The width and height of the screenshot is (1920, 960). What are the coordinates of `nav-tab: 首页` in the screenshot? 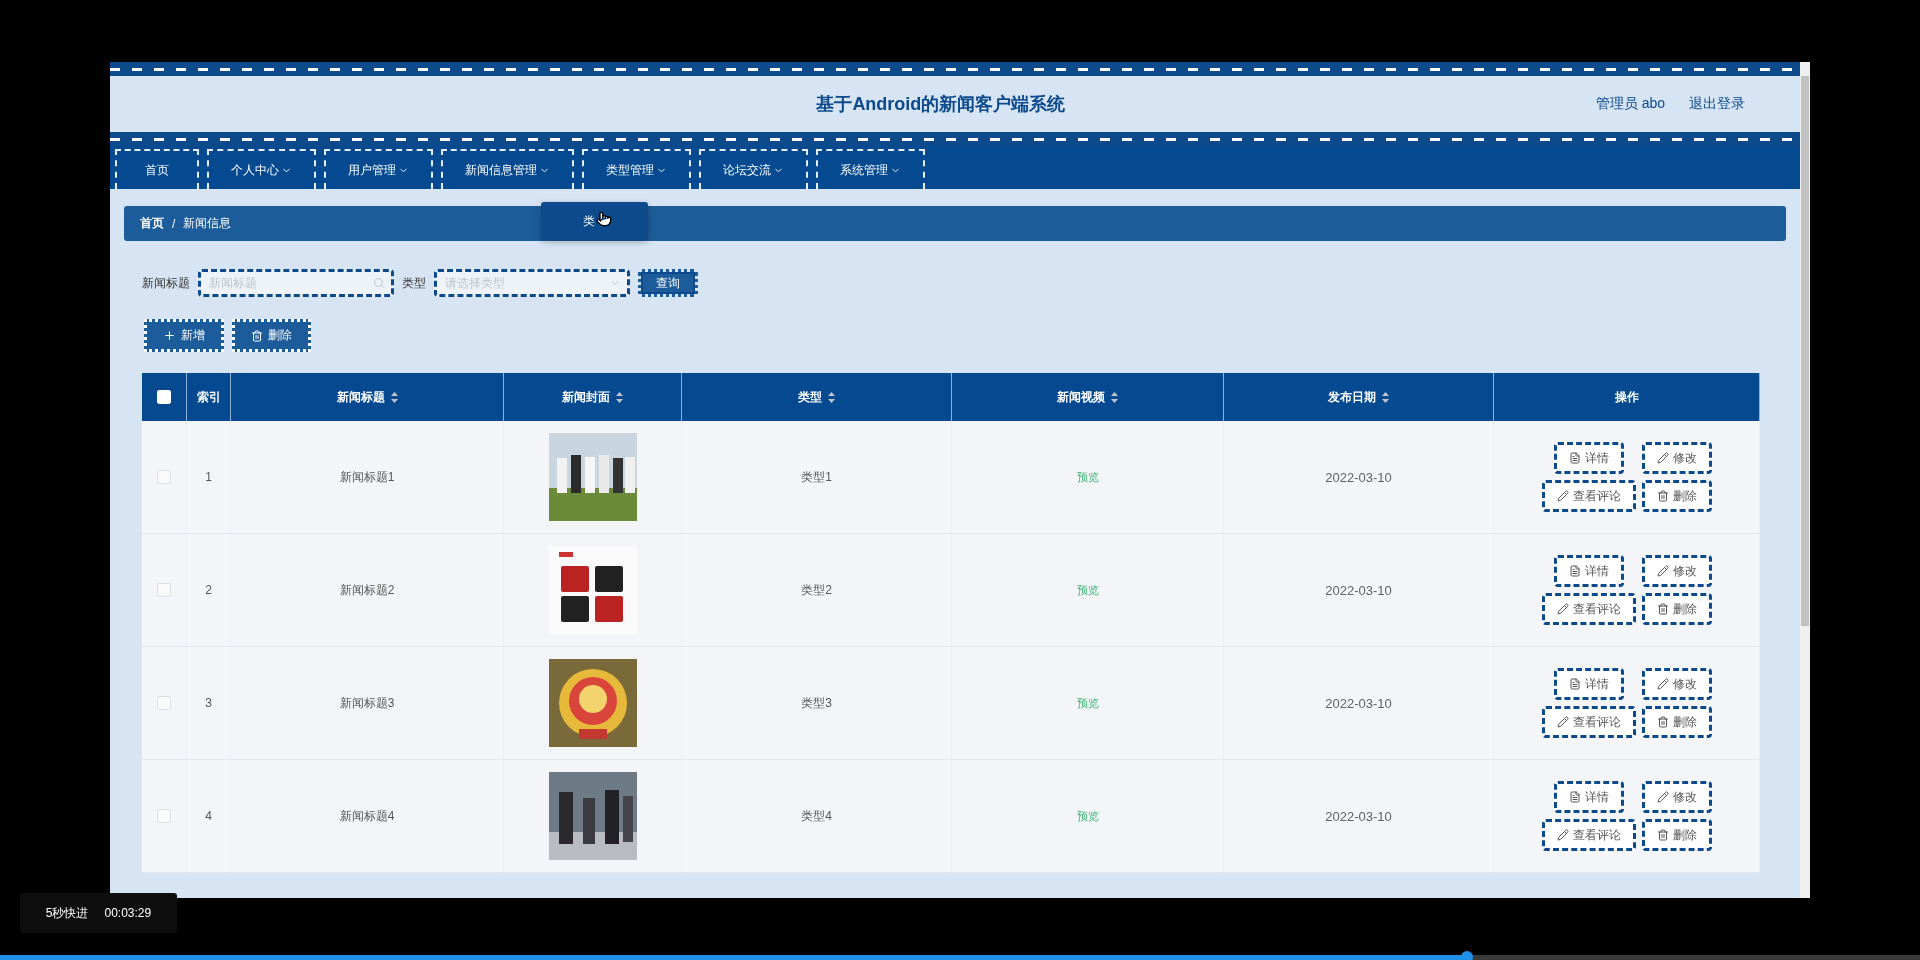 It's located at (157, 169).